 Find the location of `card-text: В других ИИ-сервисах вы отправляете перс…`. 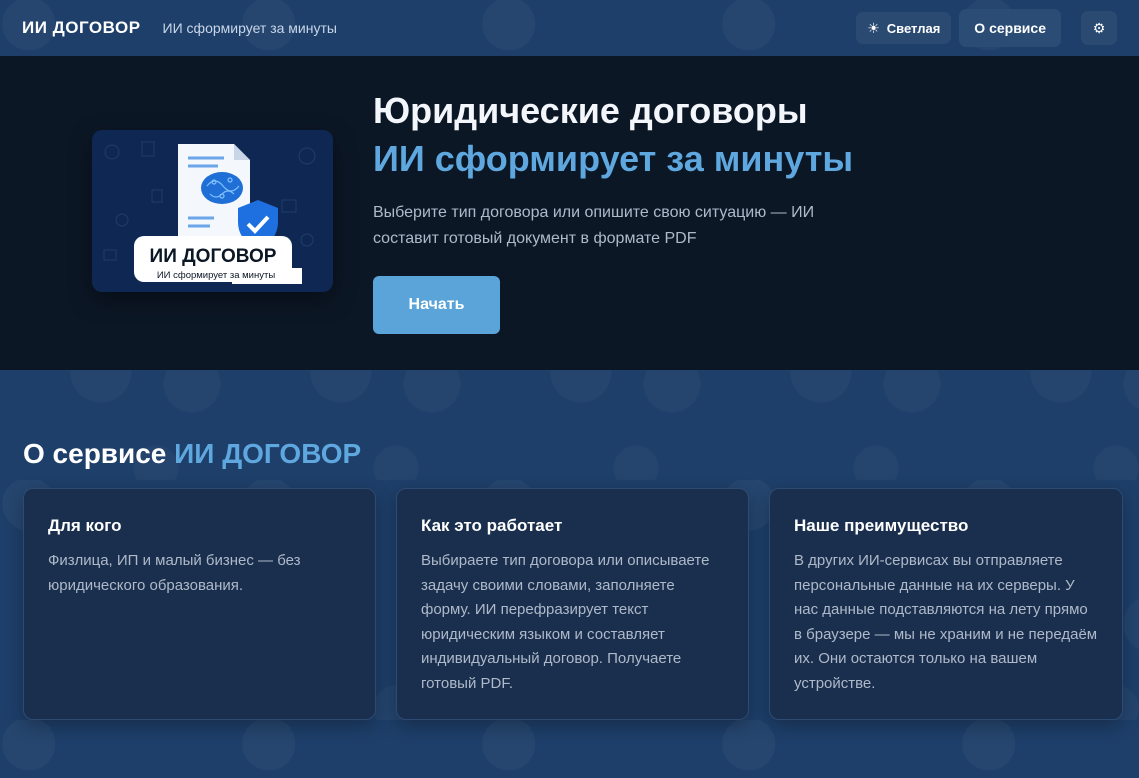

card-text: В других ИИ-сервисах вы отправляете перс… is located at coordinates (946, 622).